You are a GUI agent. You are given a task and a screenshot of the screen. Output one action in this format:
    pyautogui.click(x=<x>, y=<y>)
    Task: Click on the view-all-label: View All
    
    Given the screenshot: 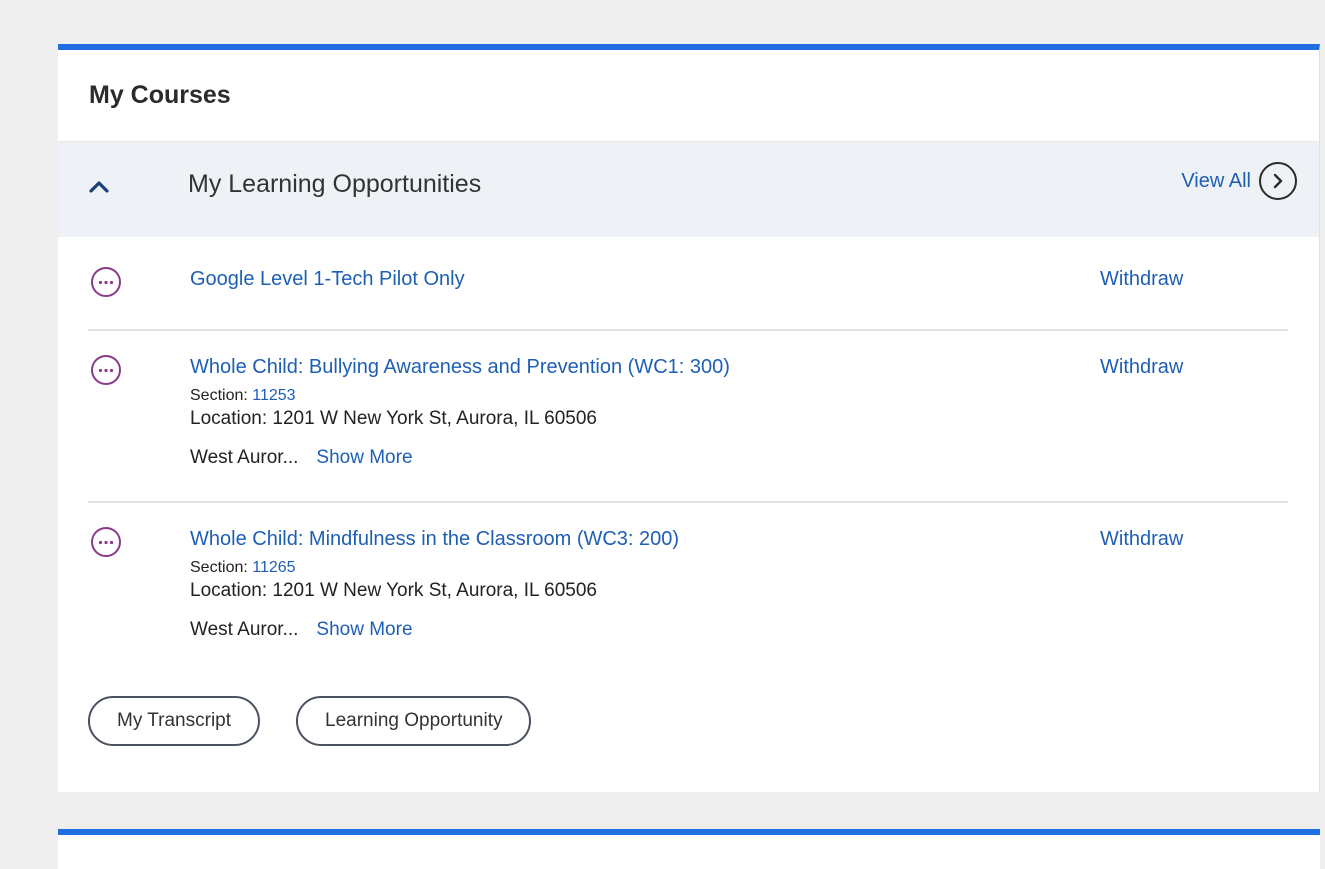 What is the action you would take?
    pyautogui.click(x=1216, y=180)
    